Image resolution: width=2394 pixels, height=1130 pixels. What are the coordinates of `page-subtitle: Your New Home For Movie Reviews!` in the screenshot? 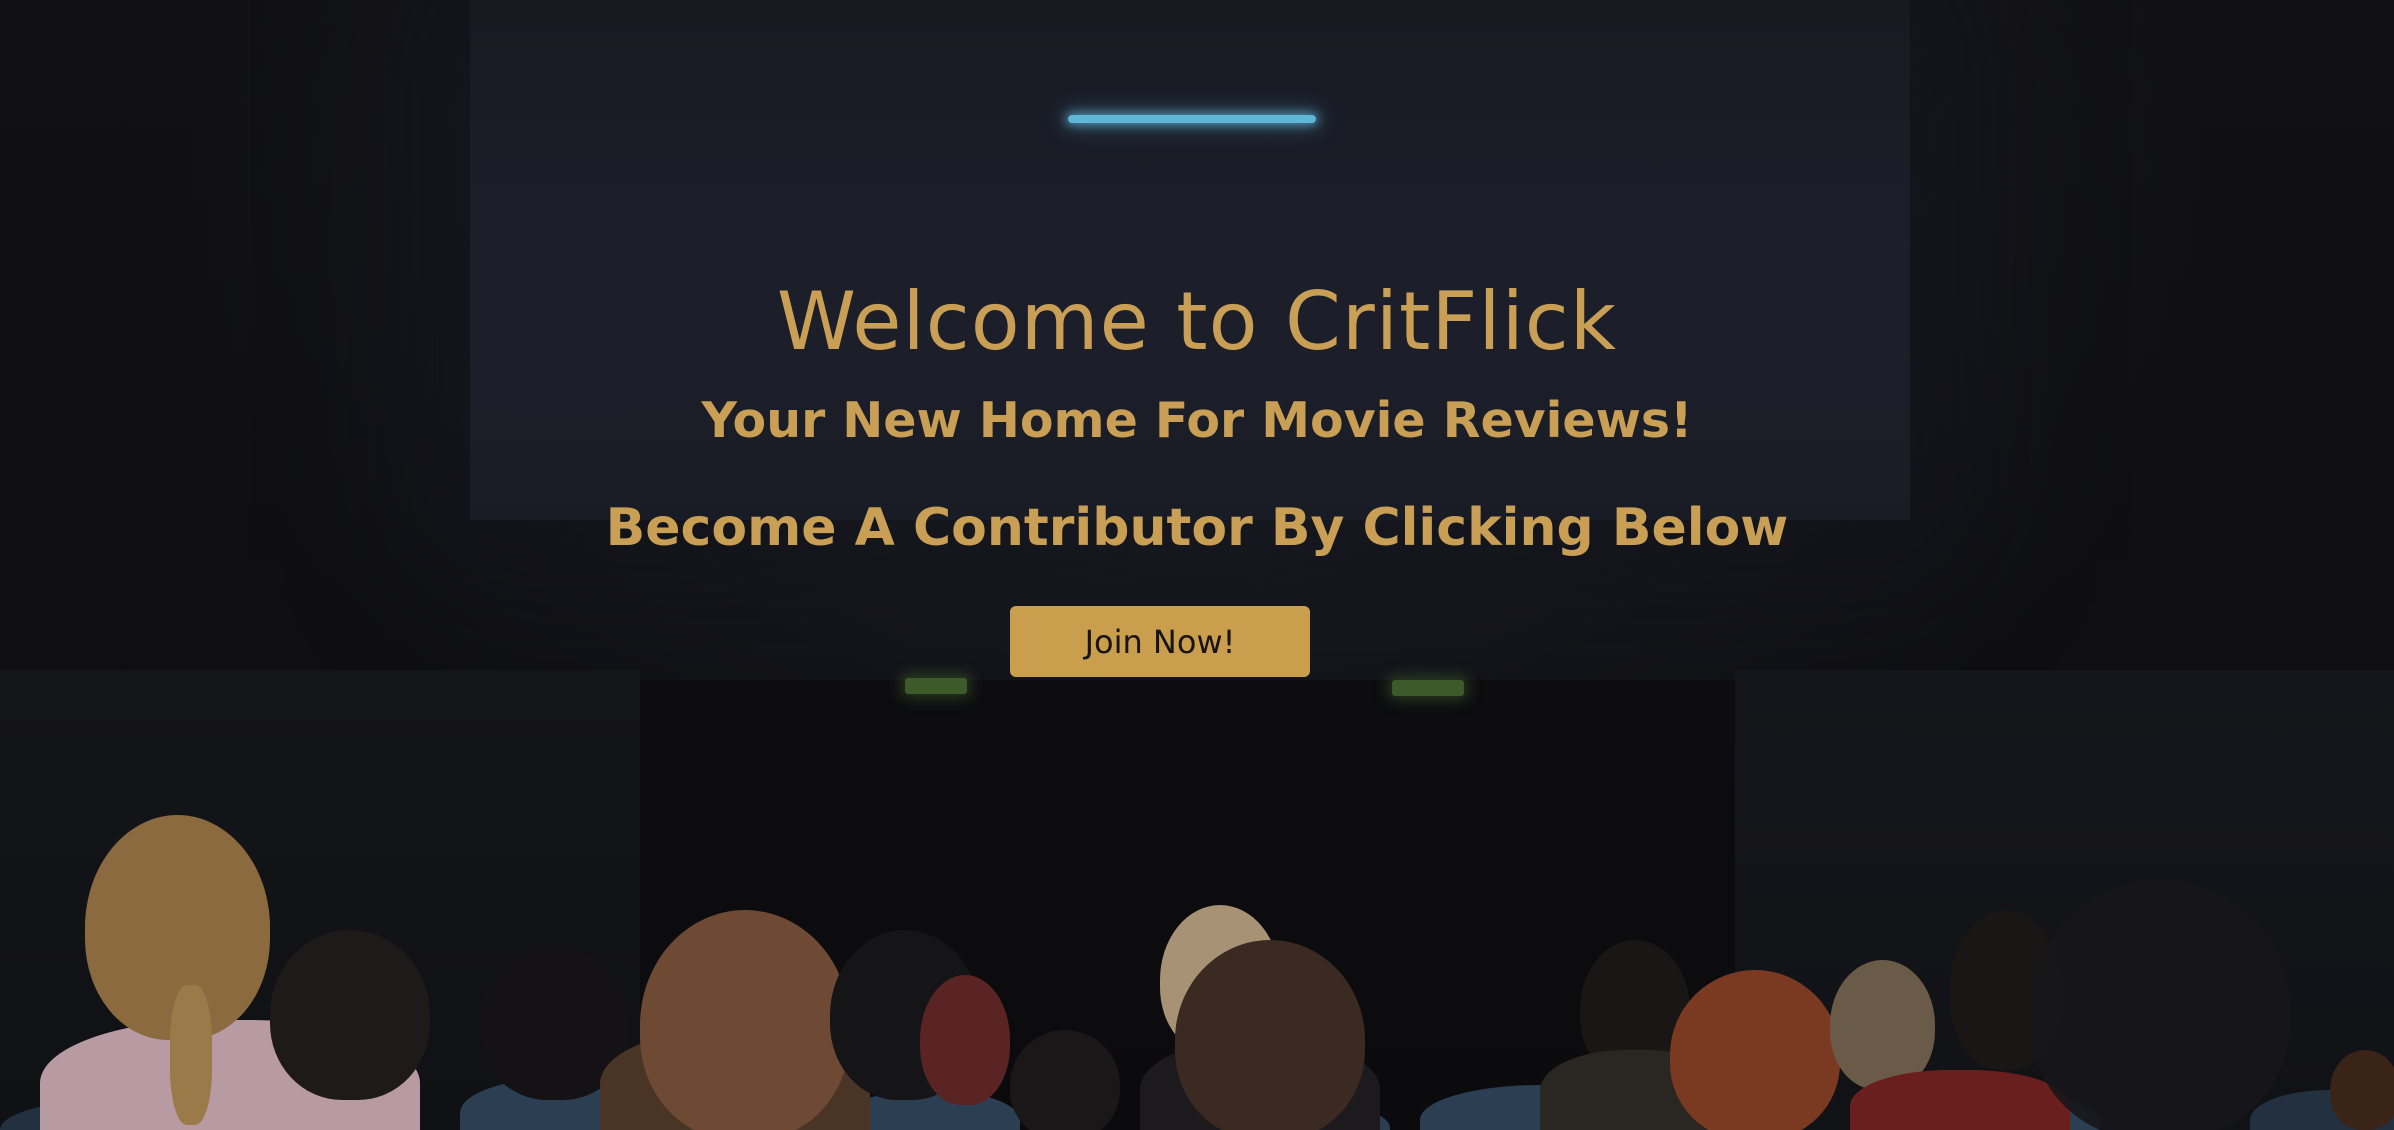 It's located at (1197, 420).